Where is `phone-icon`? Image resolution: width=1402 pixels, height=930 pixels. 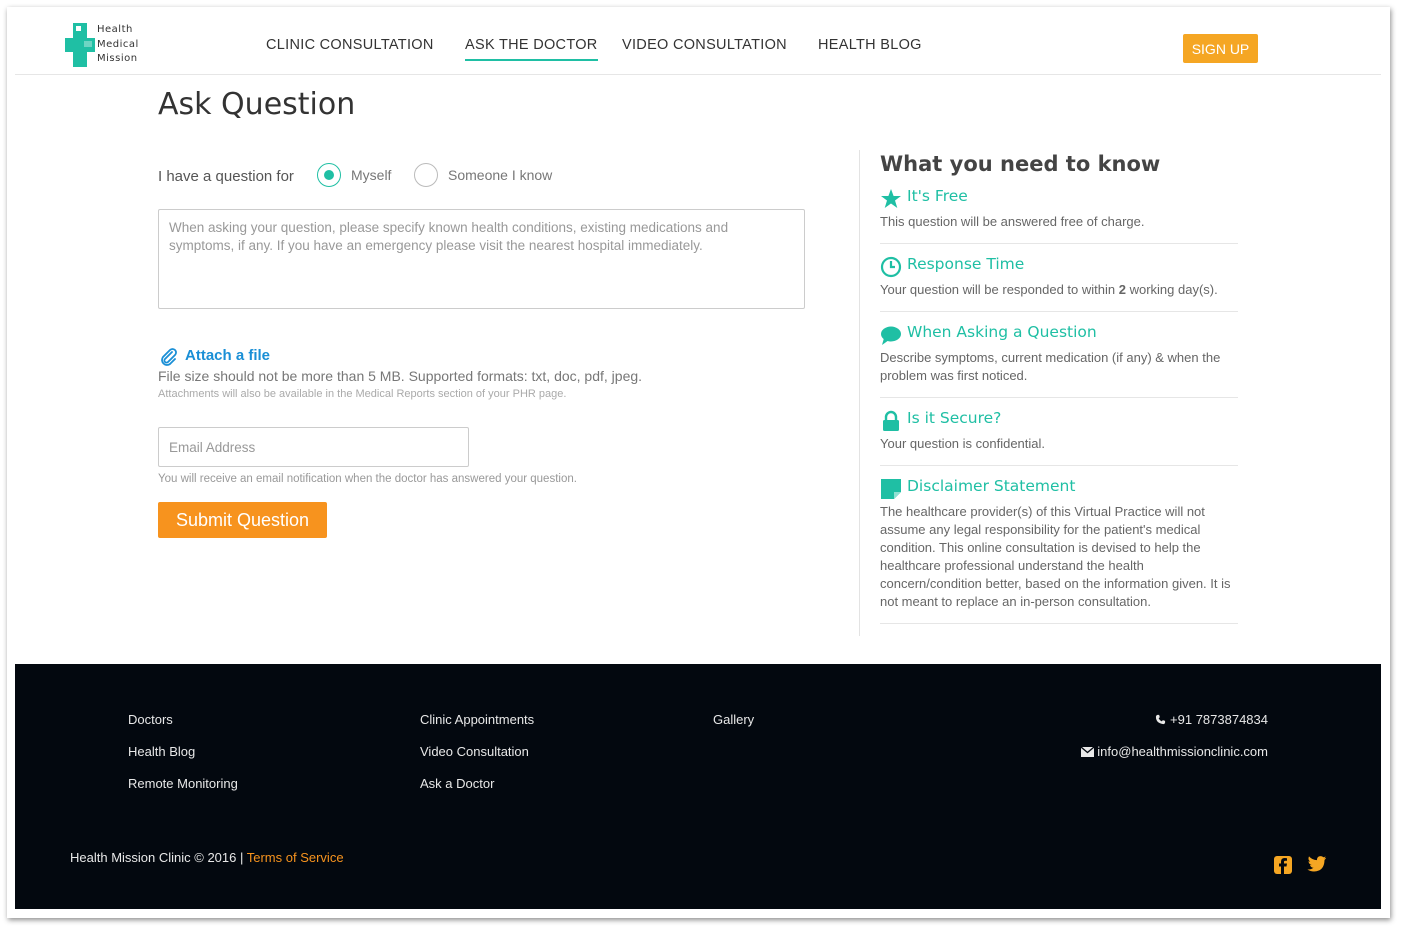 phone-icon is located at coordinates (1161, 719).